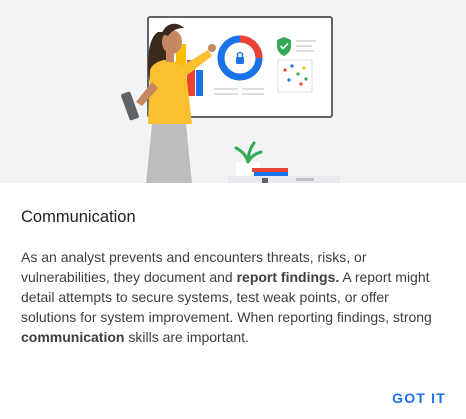  What do you see at coordinates (288, 277) in the screenshot?
I see `bold-report-findings: report findings.` at bounding box center [288, 277].